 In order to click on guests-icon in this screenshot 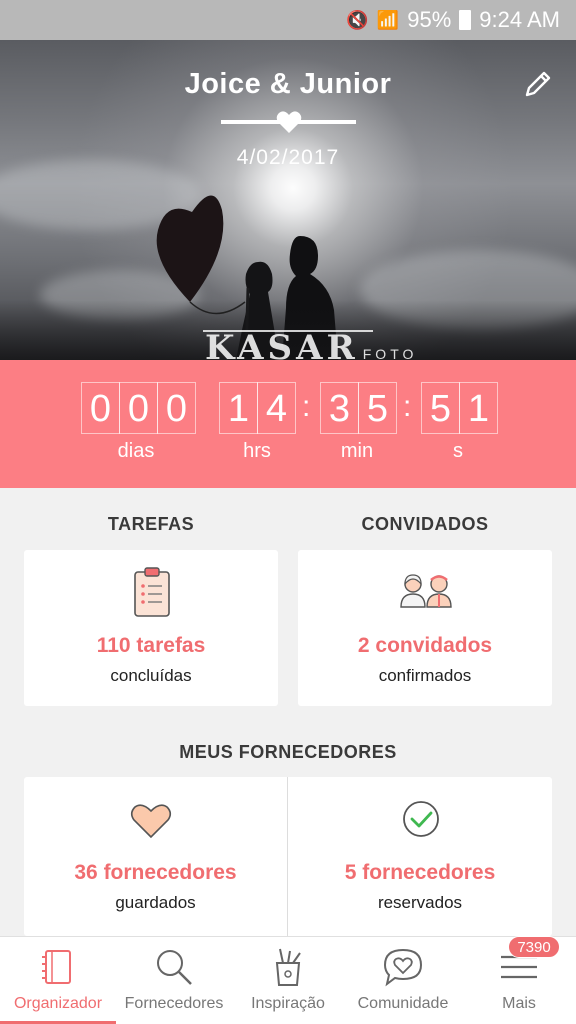, I will do `click(426, 591)`.